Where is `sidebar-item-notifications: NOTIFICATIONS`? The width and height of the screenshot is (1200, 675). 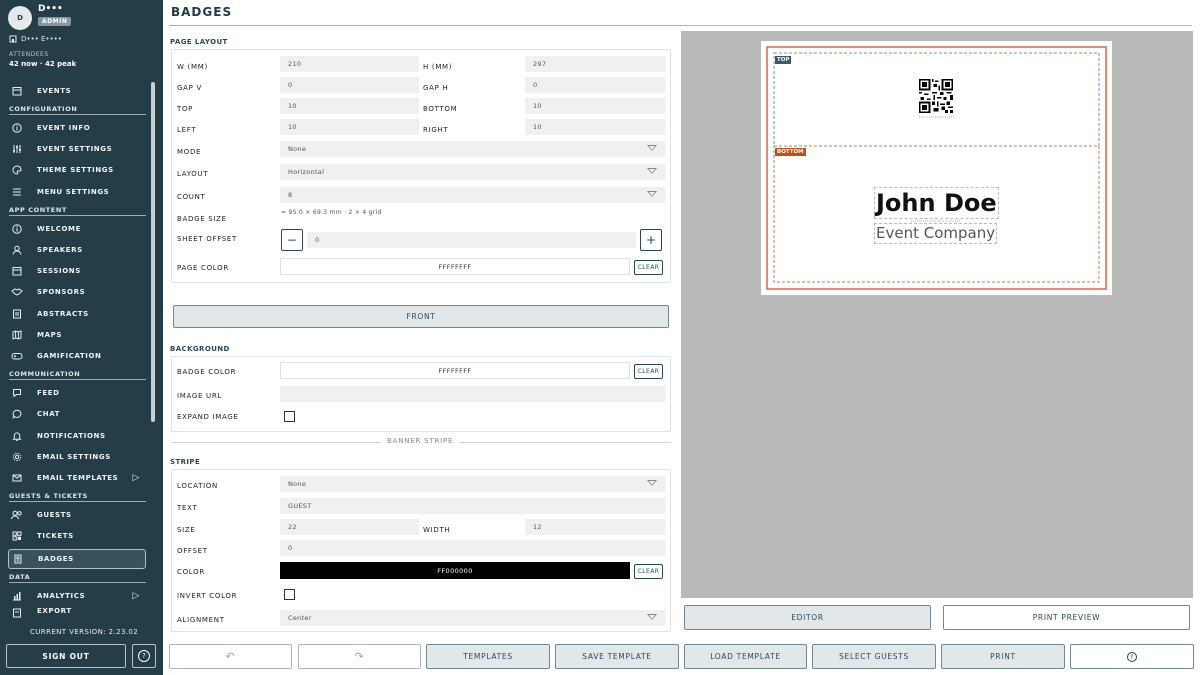
sidebar-item-notifications: NOTIFICATIONS is located at coordinates (77, 436).